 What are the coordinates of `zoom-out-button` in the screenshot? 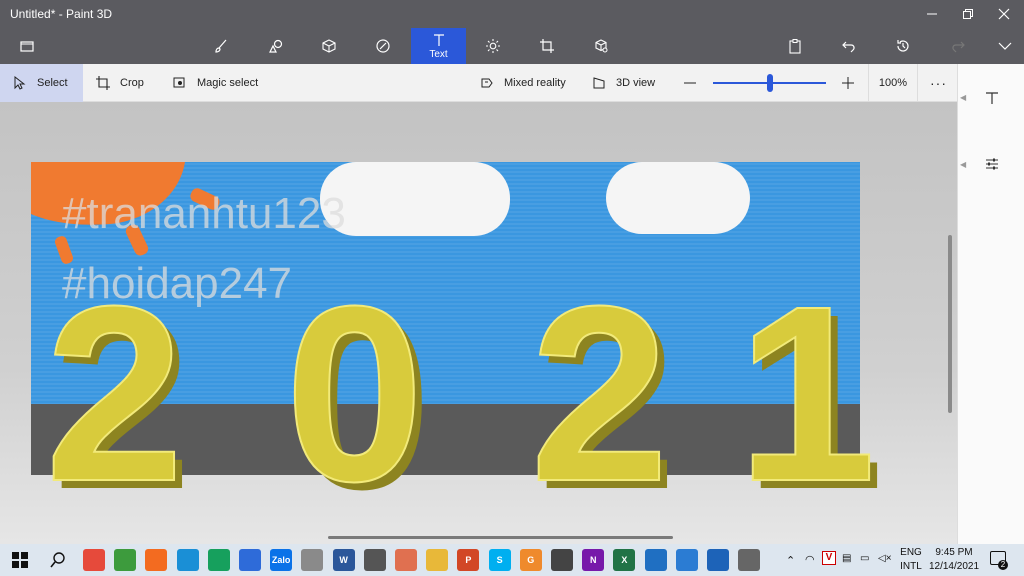 It's located at (695, 83).